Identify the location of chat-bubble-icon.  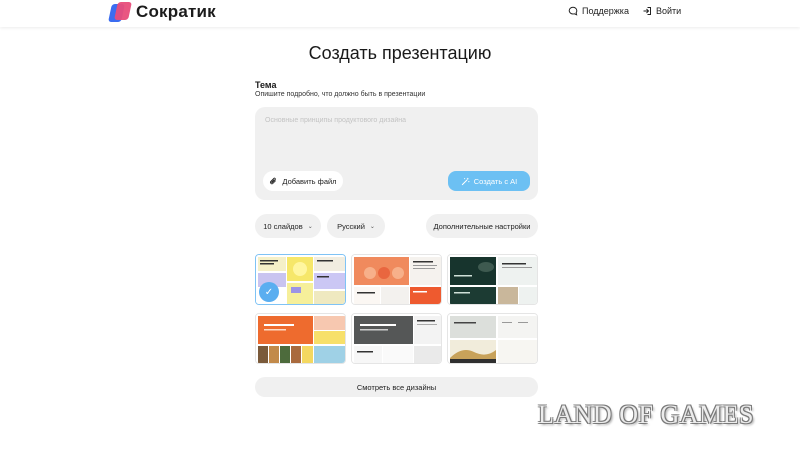
(573, 11).